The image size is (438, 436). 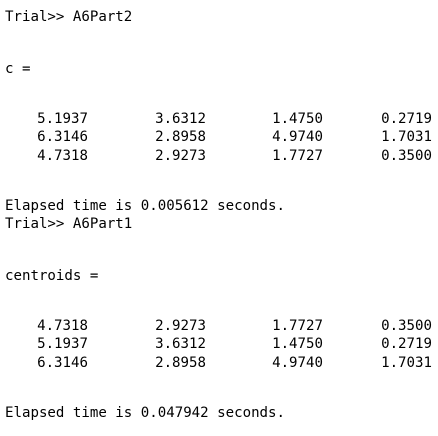 I want to click on variable-label: centroids =, so click(x=52, y=276).